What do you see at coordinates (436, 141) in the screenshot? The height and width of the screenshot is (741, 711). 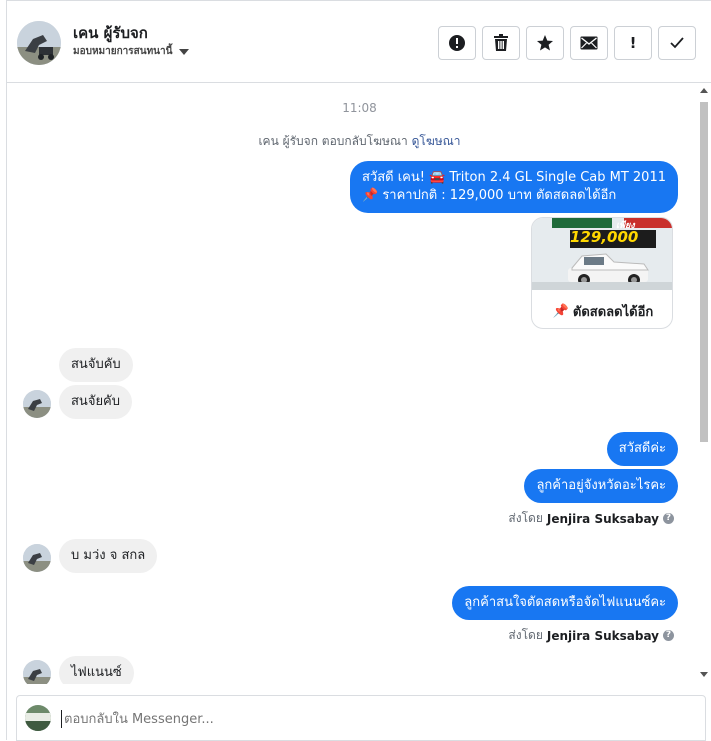 I see `view-ad-link: ดูโฆษณา` at bounding box center [436, 141].